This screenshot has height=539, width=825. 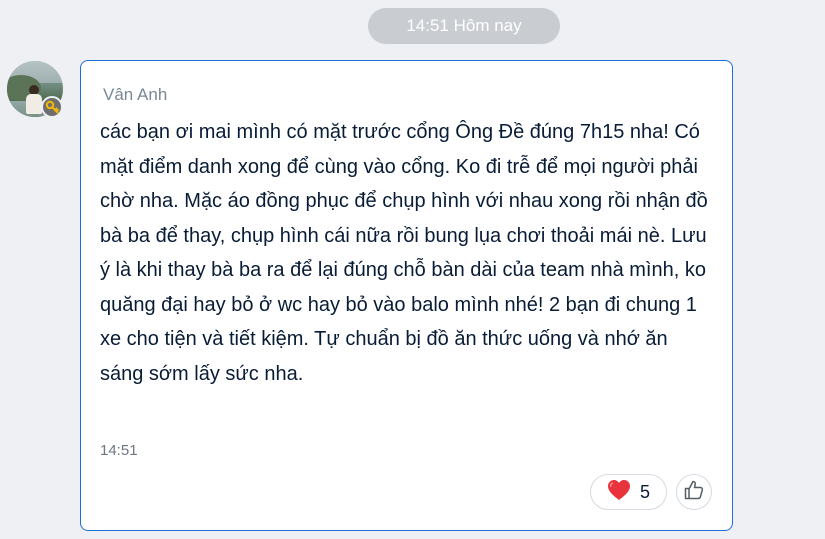 What do you see at coordinates (119, 450) in the screenshot?
I see `message-time: 14:51` at bounding box center [119, 450].